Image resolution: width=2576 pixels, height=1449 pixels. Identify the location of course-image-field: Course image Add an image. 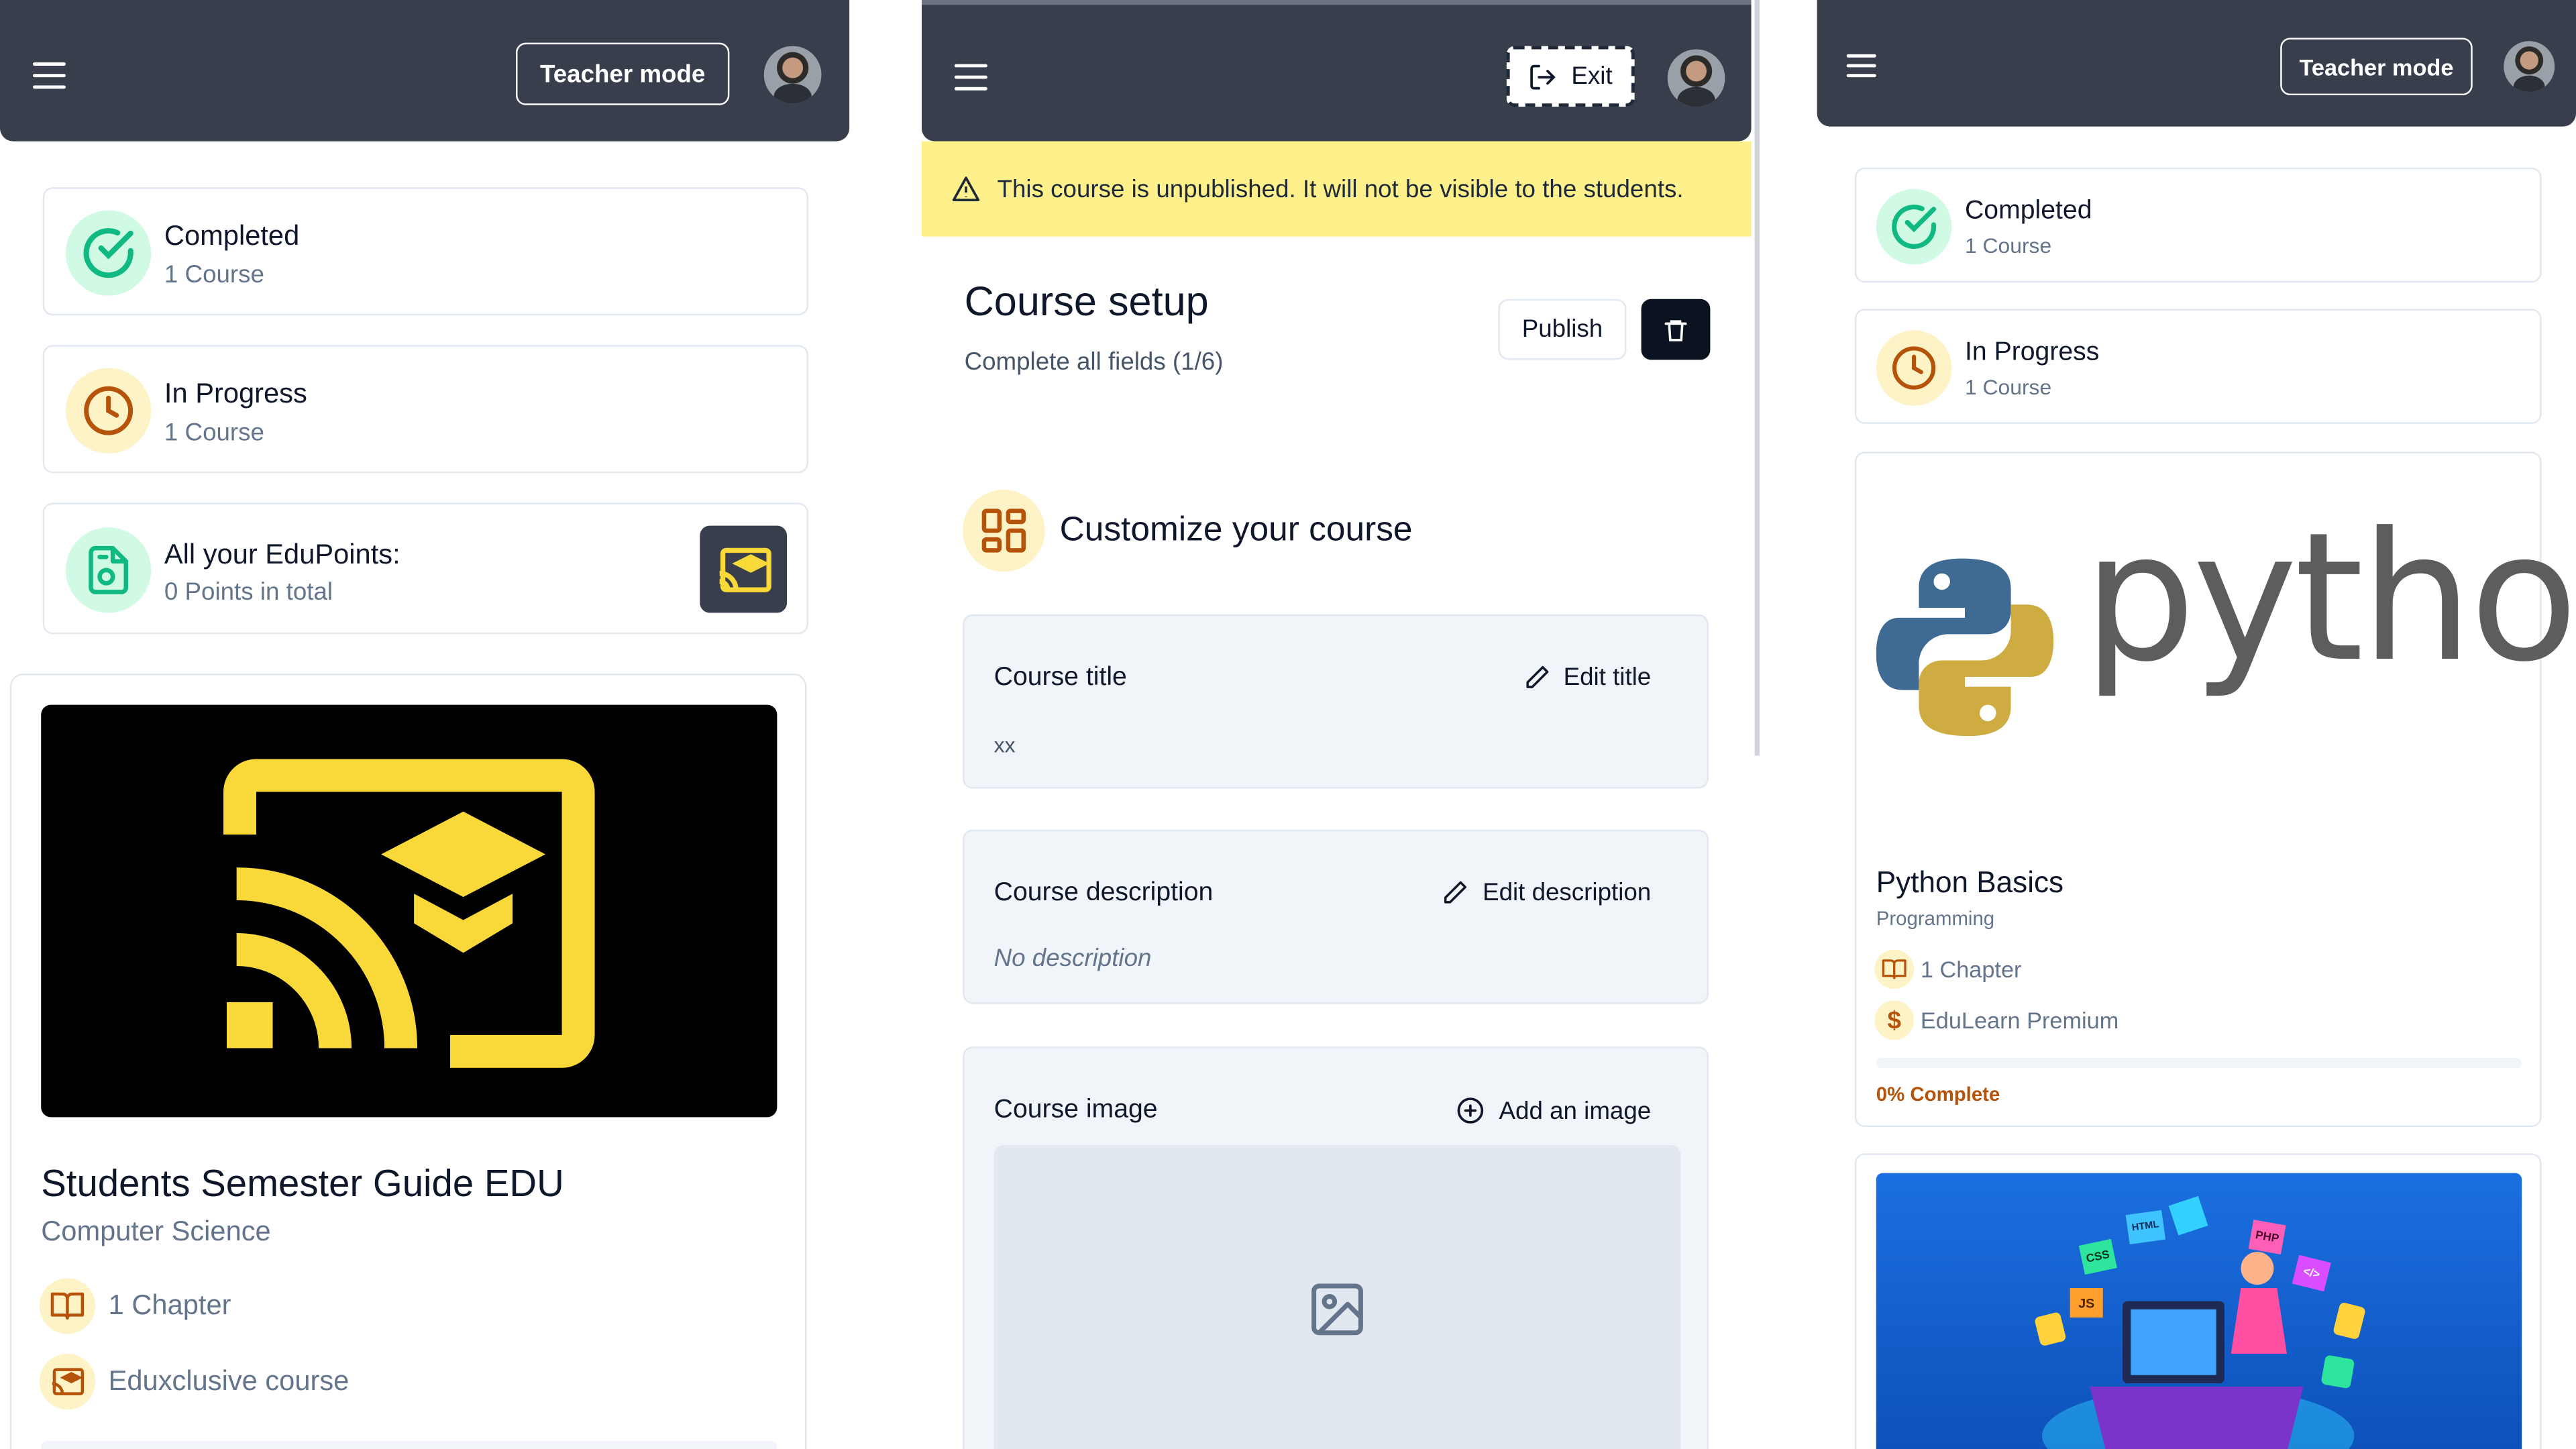
(1336, 1247).